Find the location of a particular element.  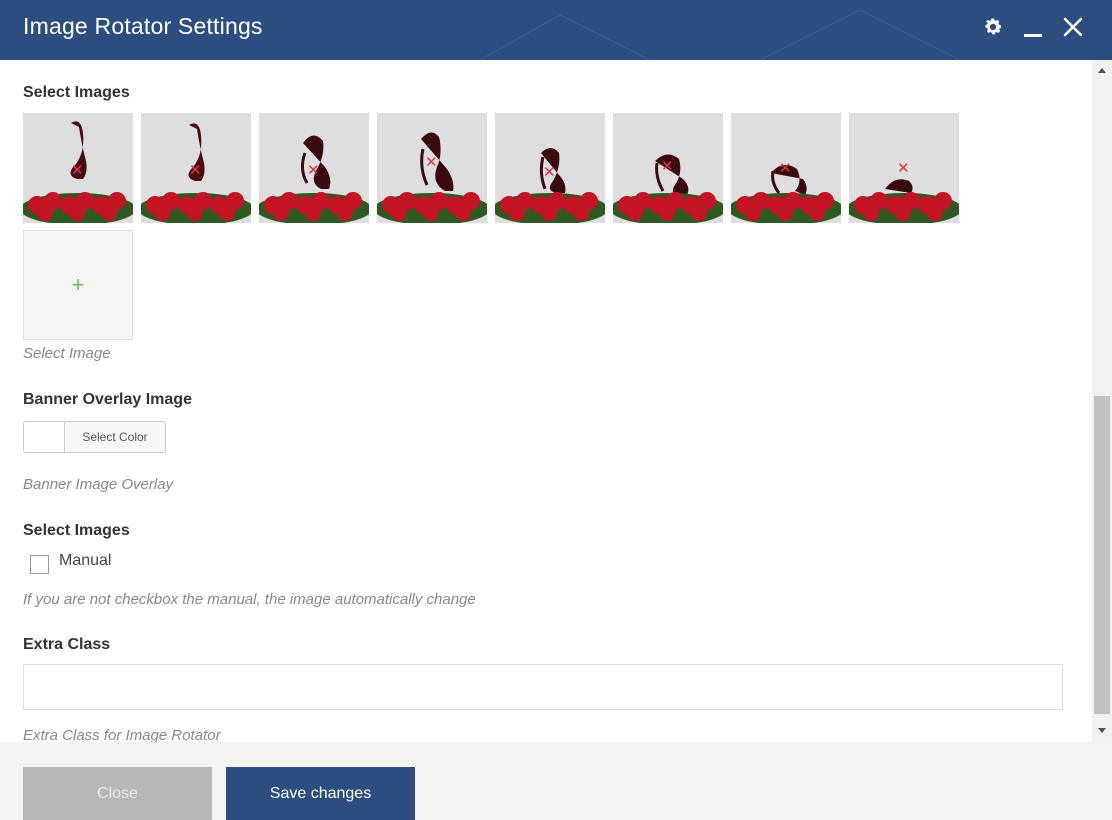

select-color-button: Select Color is located at coordinates (94, 437).